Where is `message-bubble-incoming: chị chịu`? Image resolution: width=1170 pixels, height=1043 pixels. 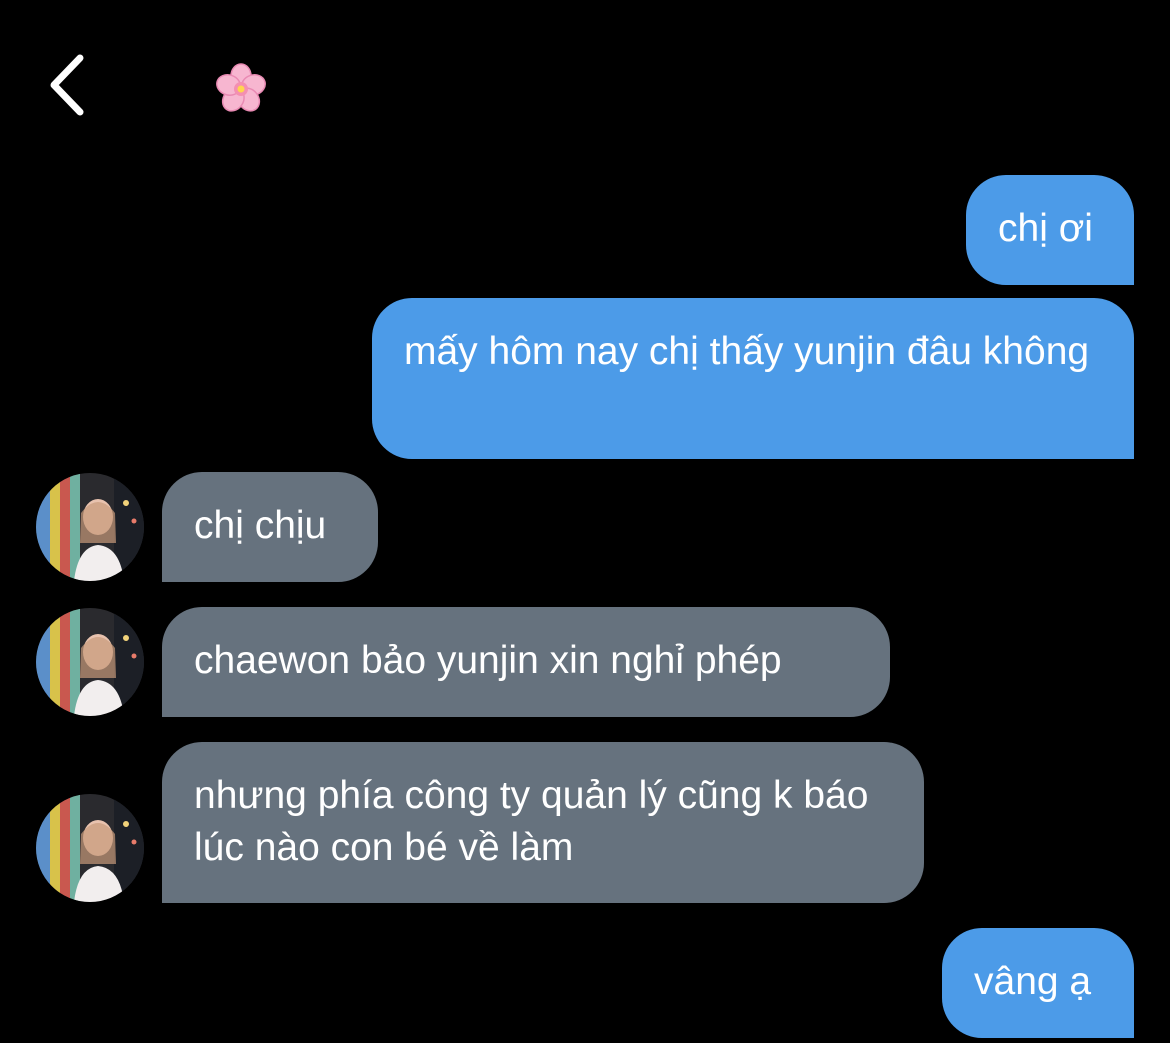
message-bubble-incoming: chị chịu is located at coordinates (270, 527).